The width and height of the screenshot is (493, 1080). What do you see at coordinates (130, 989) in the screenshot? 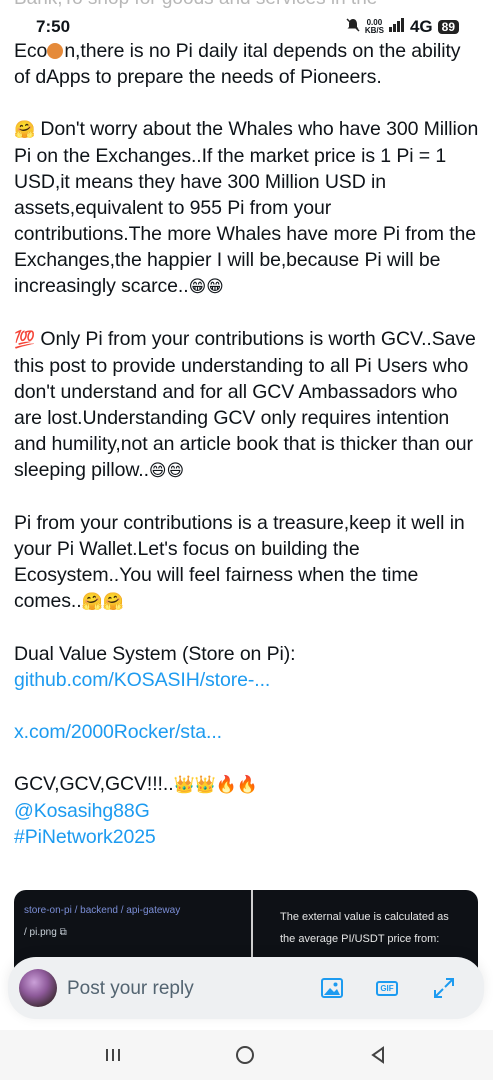
I see `reply-input: Post your reply` at bounding box center [130, 989].